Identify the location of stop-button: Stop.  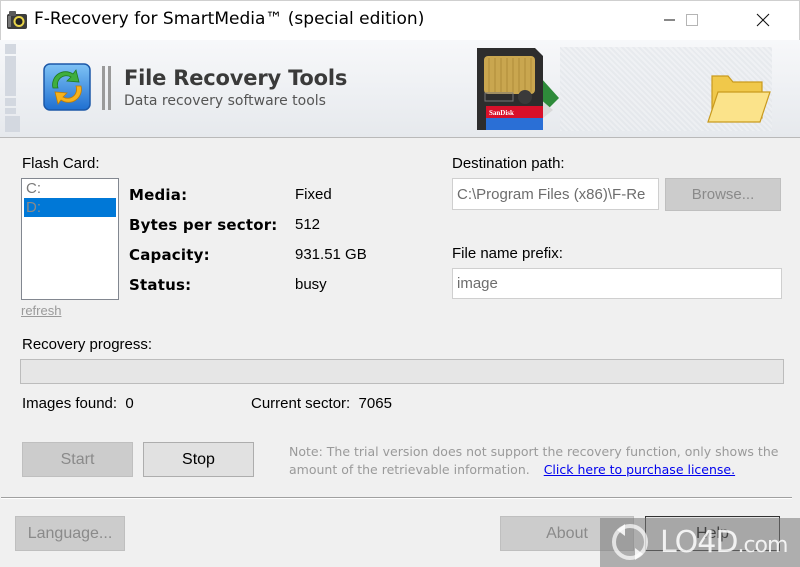
(198, 459).